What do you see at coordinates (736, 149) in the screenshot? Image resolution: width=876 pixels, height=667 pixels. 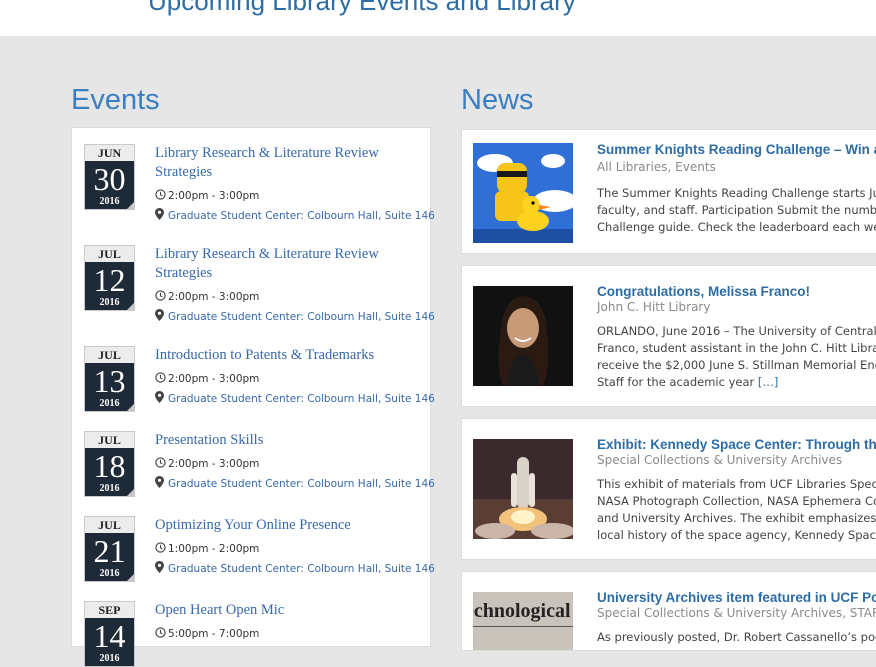 I see `news-title-link: Summer Knights Reading Challenge – Win a` at bounding box center [736, 149].